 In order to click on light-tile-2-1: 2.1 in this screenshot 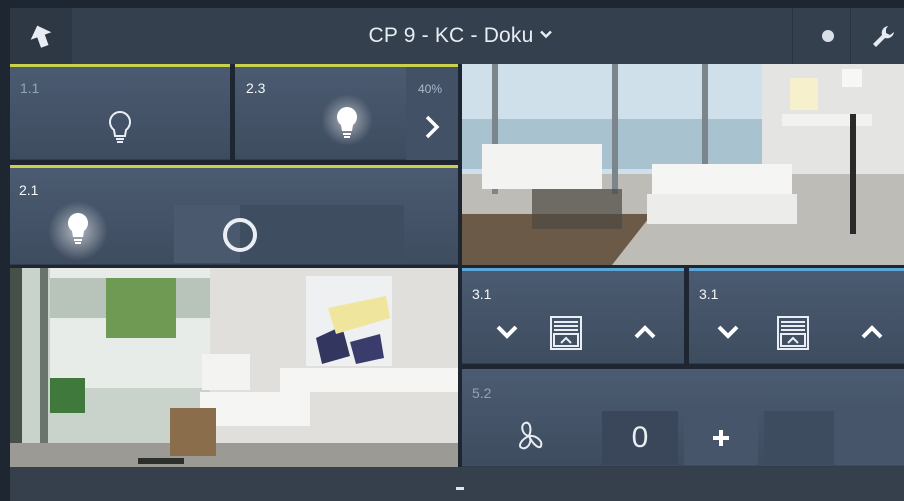, I will do `click(234, 215)`.